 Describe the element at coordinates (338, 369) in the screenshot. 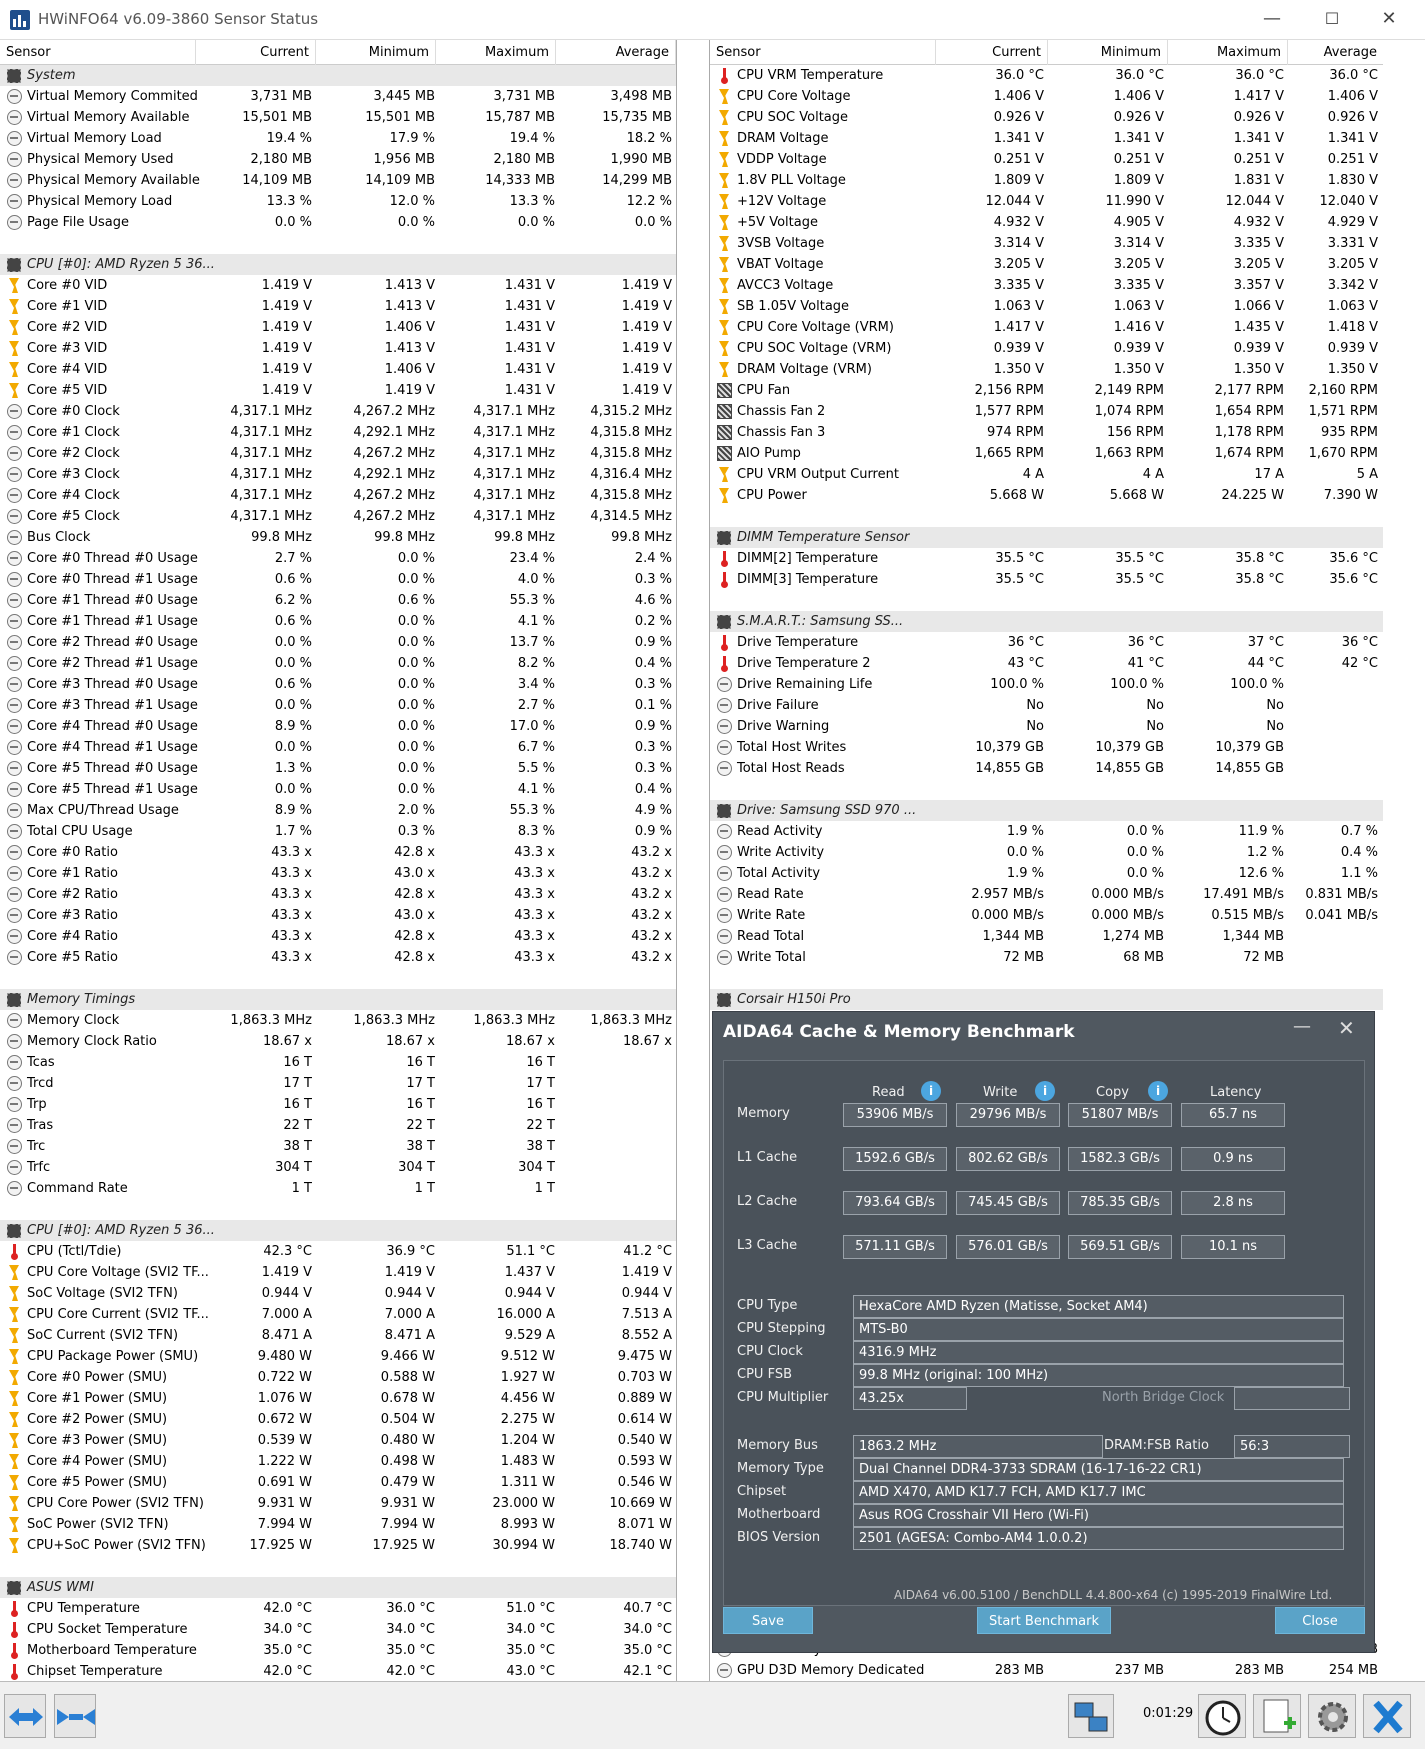

I see `sensor-row: Core #4 VID 1.419 V 1.406 V 1.431 V 1.419 V` at that location.